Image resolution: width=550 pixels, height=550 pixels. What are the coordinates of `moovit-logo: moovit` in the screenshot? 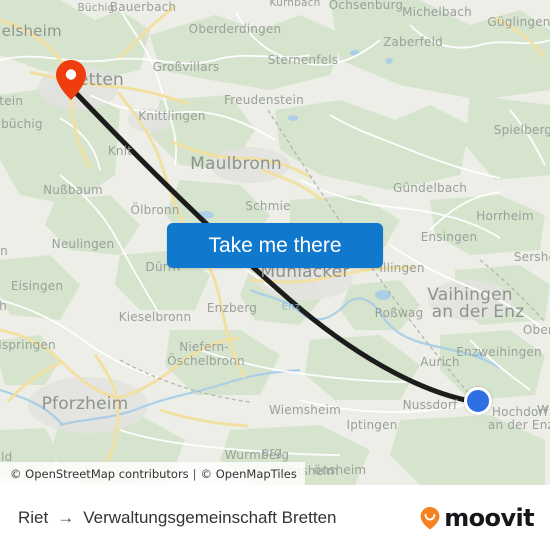 It's located at (476, 517).